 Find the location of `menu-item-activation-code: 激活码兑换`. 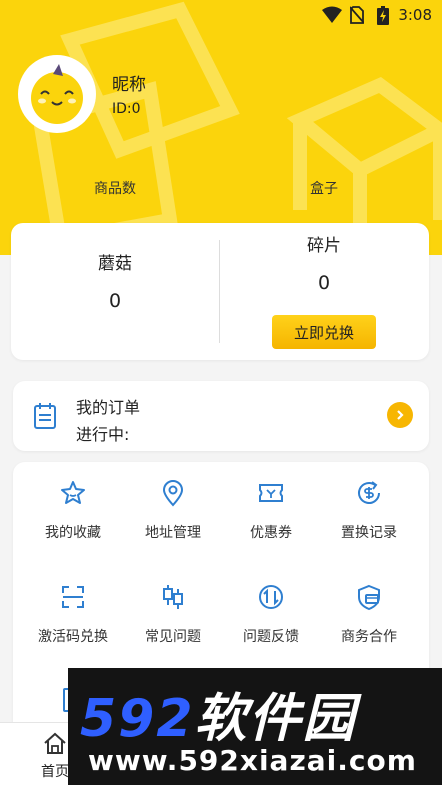

menu-item-activation-code: 激活码兑换 is located at coordinates (73, 614).